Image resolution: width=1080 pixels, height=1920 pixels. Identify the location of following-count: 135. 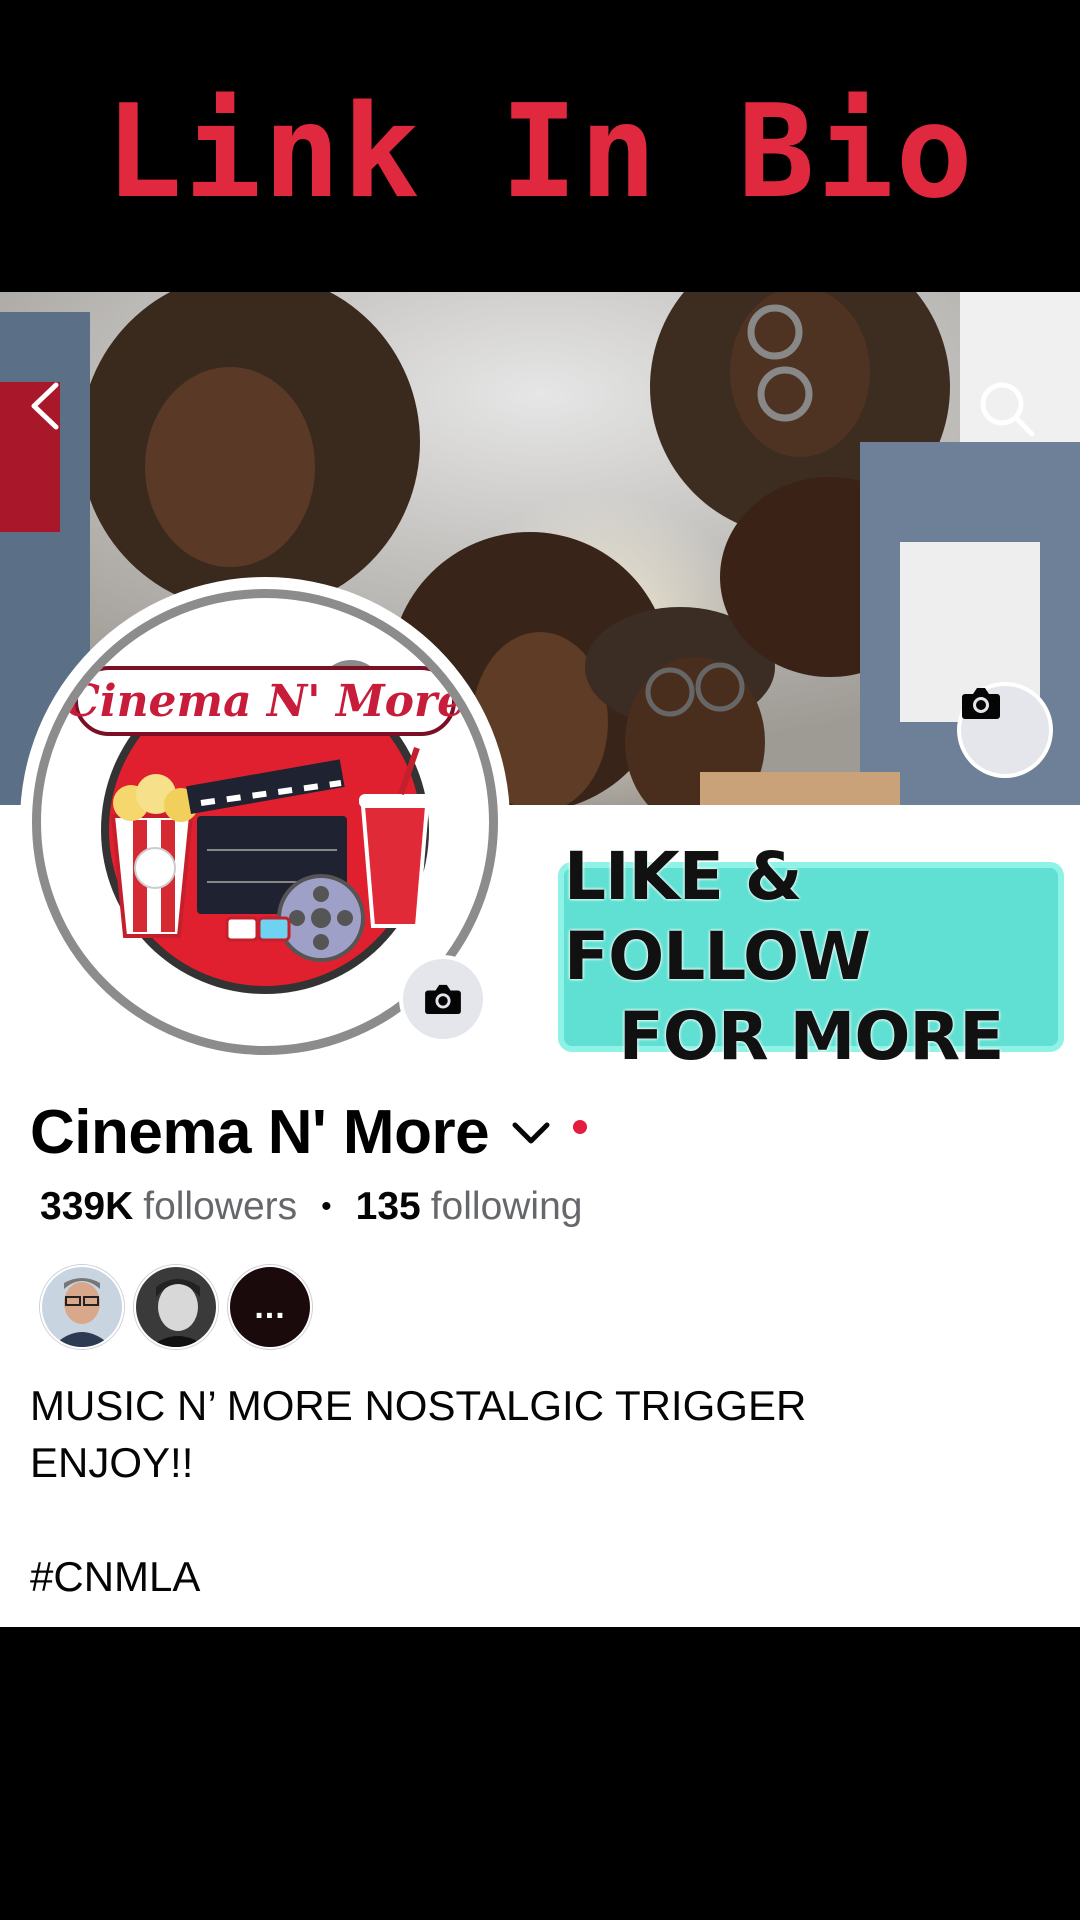
(388, 1206).